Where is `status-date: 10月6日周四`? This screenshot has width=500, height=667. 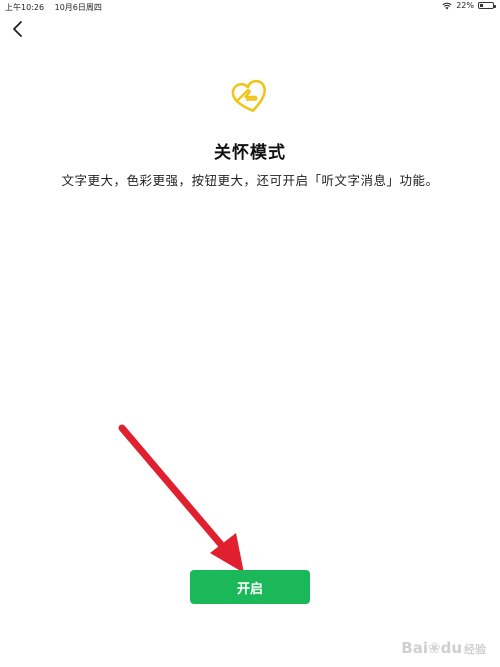 status-date: 10月6日周四 is located at coordinates (78, 7).